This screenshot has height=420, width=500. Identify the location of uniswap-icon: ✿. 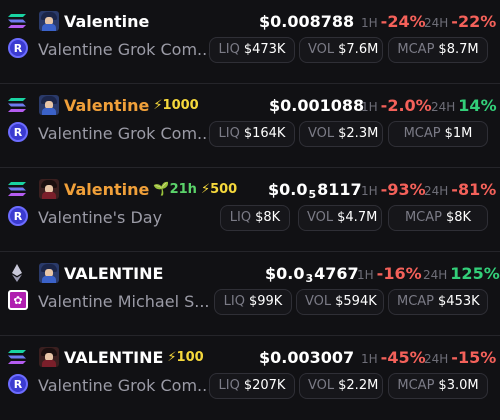
(18, 300).